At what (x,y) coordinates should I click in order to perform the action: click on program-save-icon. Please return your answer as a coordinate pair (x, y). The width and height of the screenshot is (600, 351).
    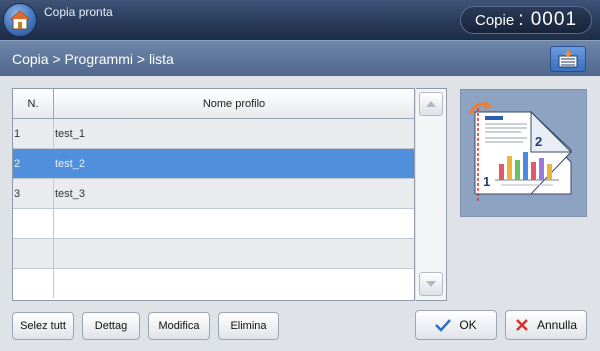
    Looking at the image, I should click on (568, 59).